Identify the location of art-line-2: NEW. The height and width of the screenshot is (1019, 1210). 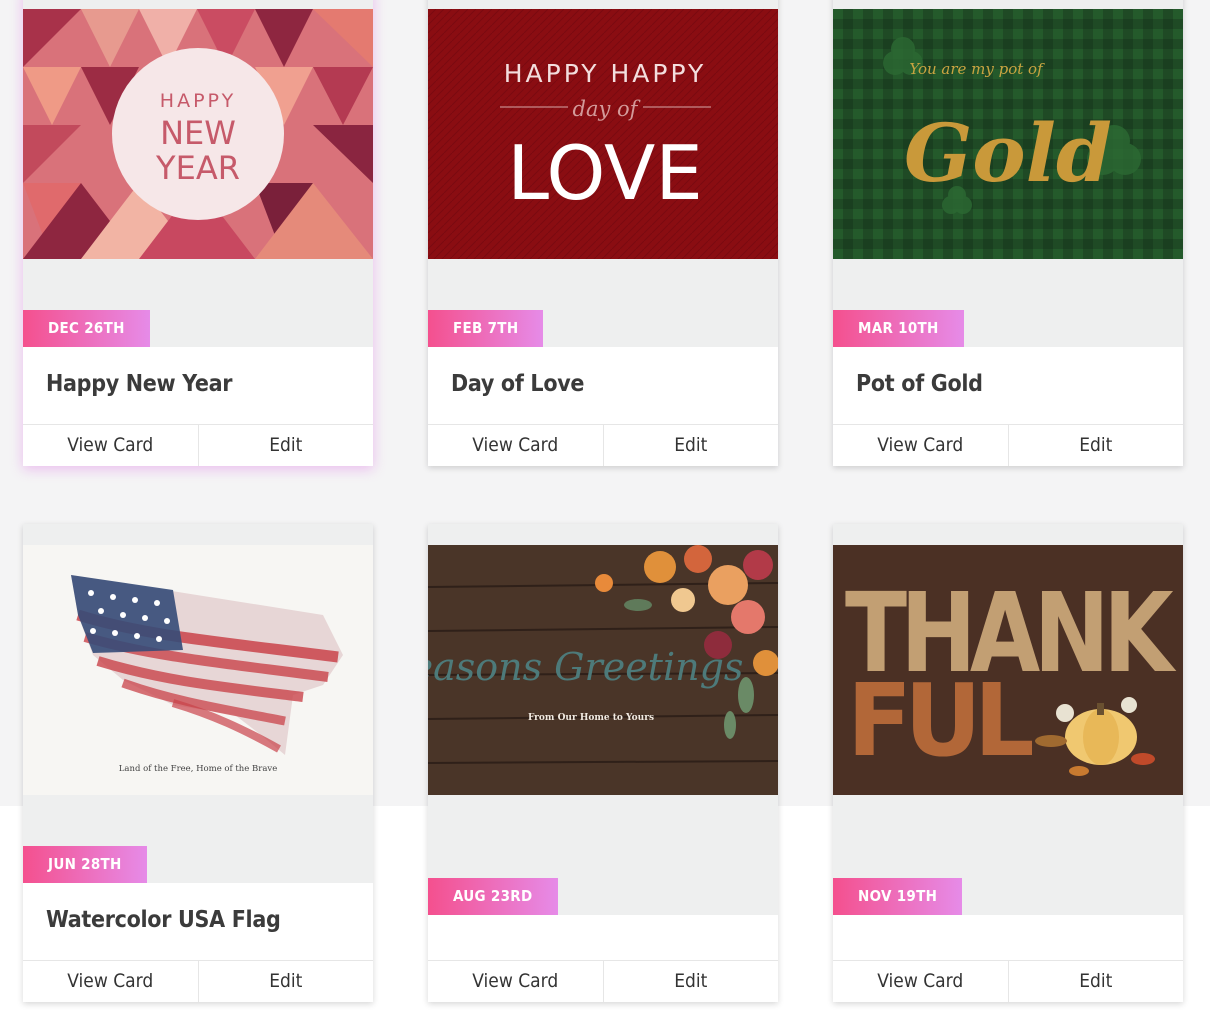
(198, 133).